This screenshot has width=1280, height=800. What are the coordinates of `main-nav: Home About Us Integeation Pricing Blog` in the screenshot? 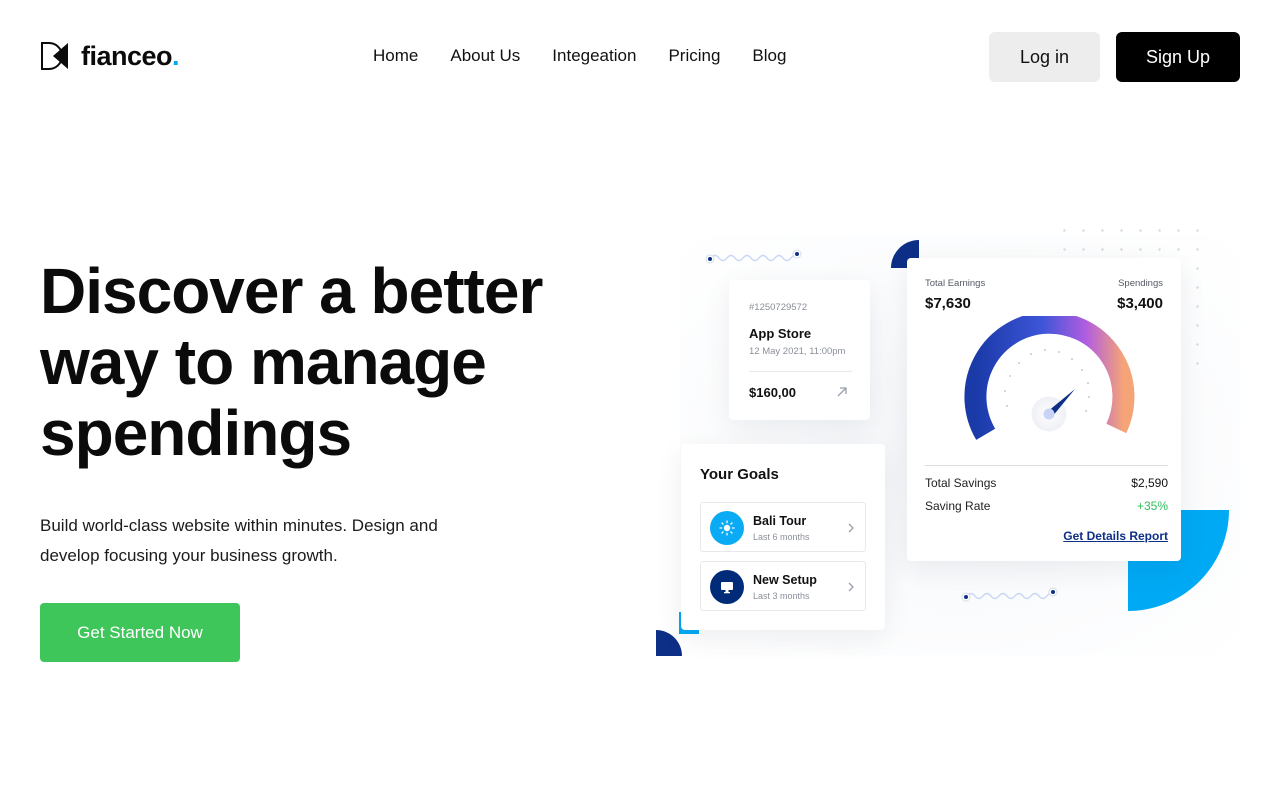 It's located at (579, 56).